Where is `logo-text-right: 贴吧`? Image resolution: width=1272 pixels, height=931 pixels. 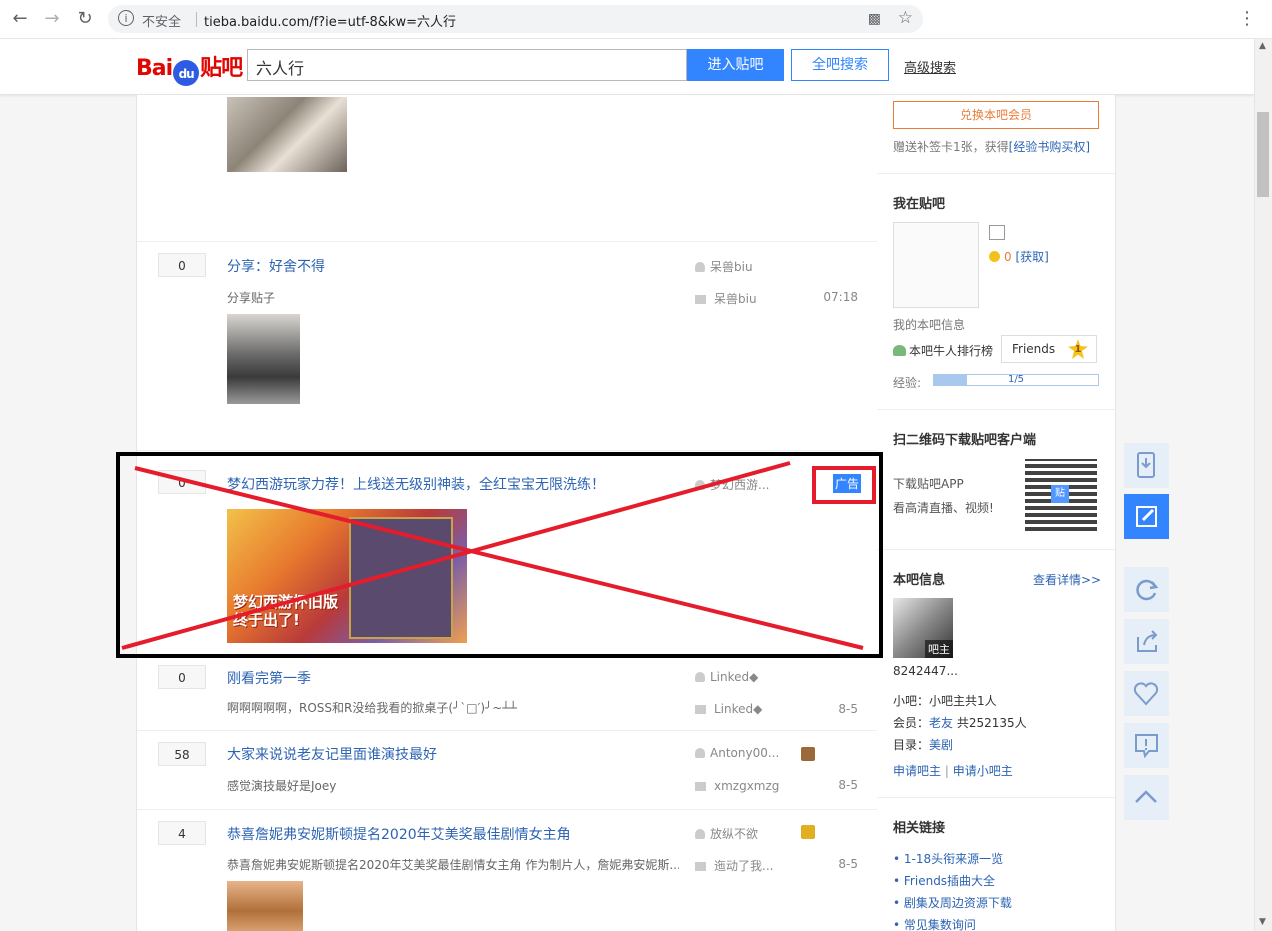 logo-text-right: 贴吧 is located at coordinates (221, 68).